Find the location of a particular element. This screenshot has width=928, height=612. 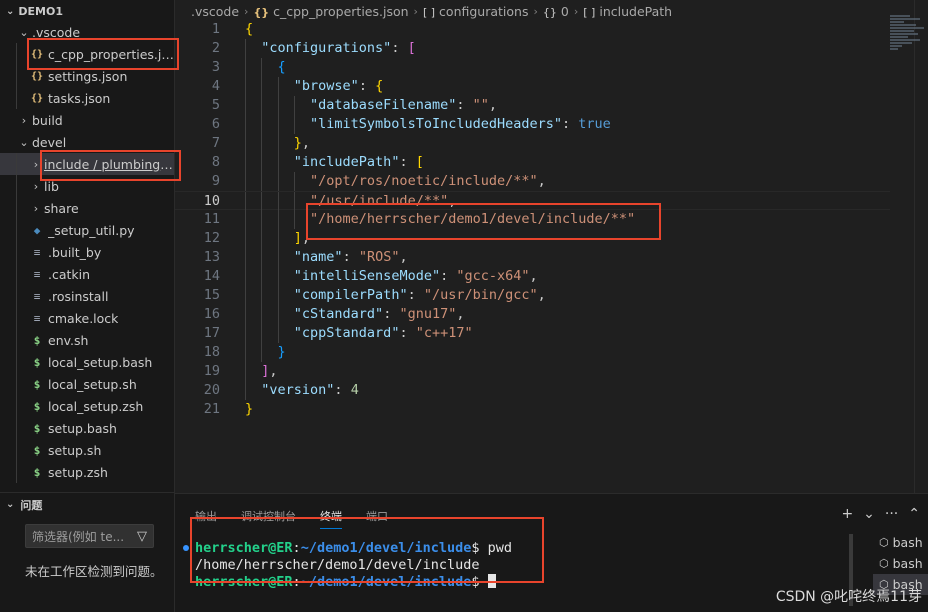

code-text: ], is located at coordinates (302, 238).